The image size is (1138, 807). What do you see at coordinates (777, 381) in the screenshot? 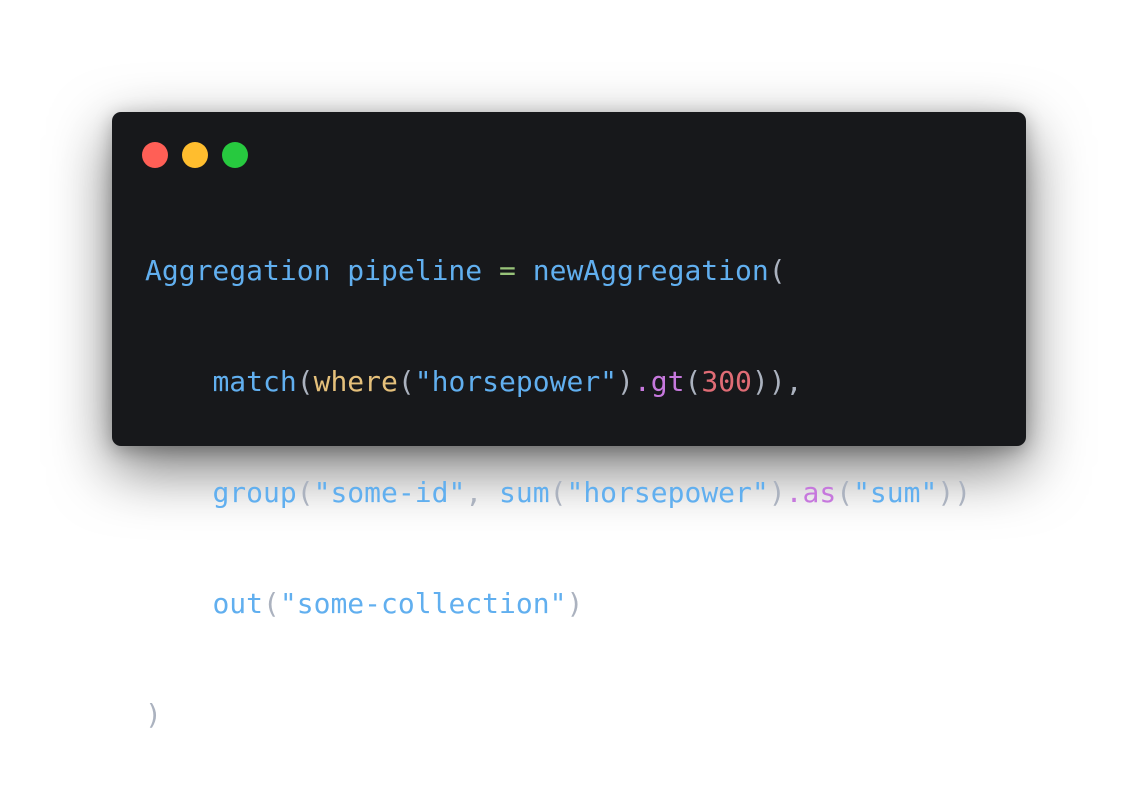
I see `code-token-punct: )),` at bounding box center [777, 381].